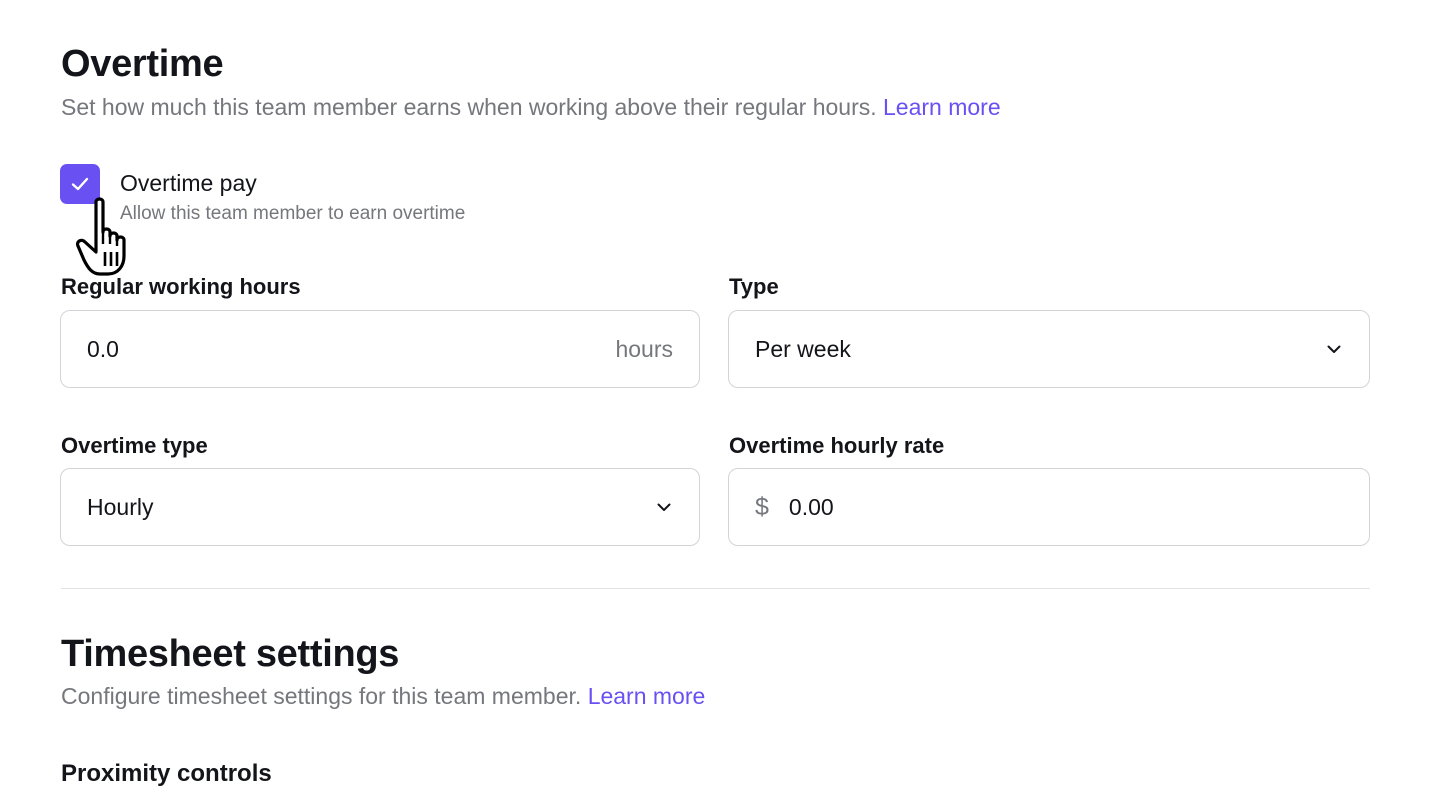 This screenshot has height=800, width=1440. What do you see at coordinates (142, 64) in the screenshot?
I see `overtime-title: Overtime` at bounding box center [142, 64].